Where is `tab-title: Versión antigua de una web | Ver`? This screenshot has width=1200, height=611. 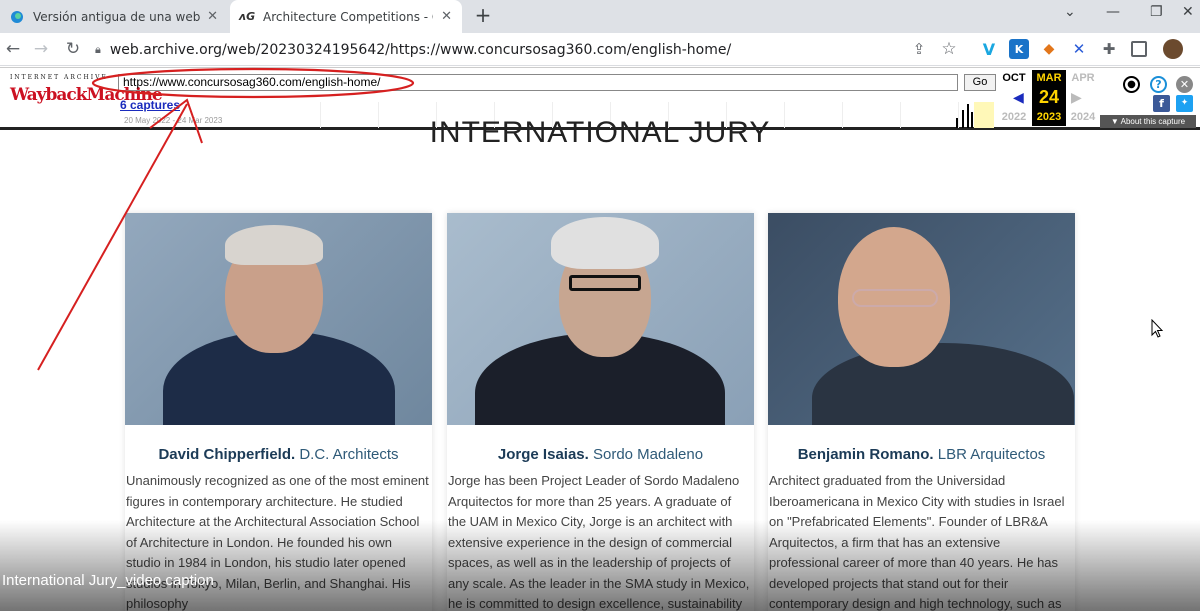
tab-title: Versión antigua de una web | Ver is located at coordinates (118, 16).